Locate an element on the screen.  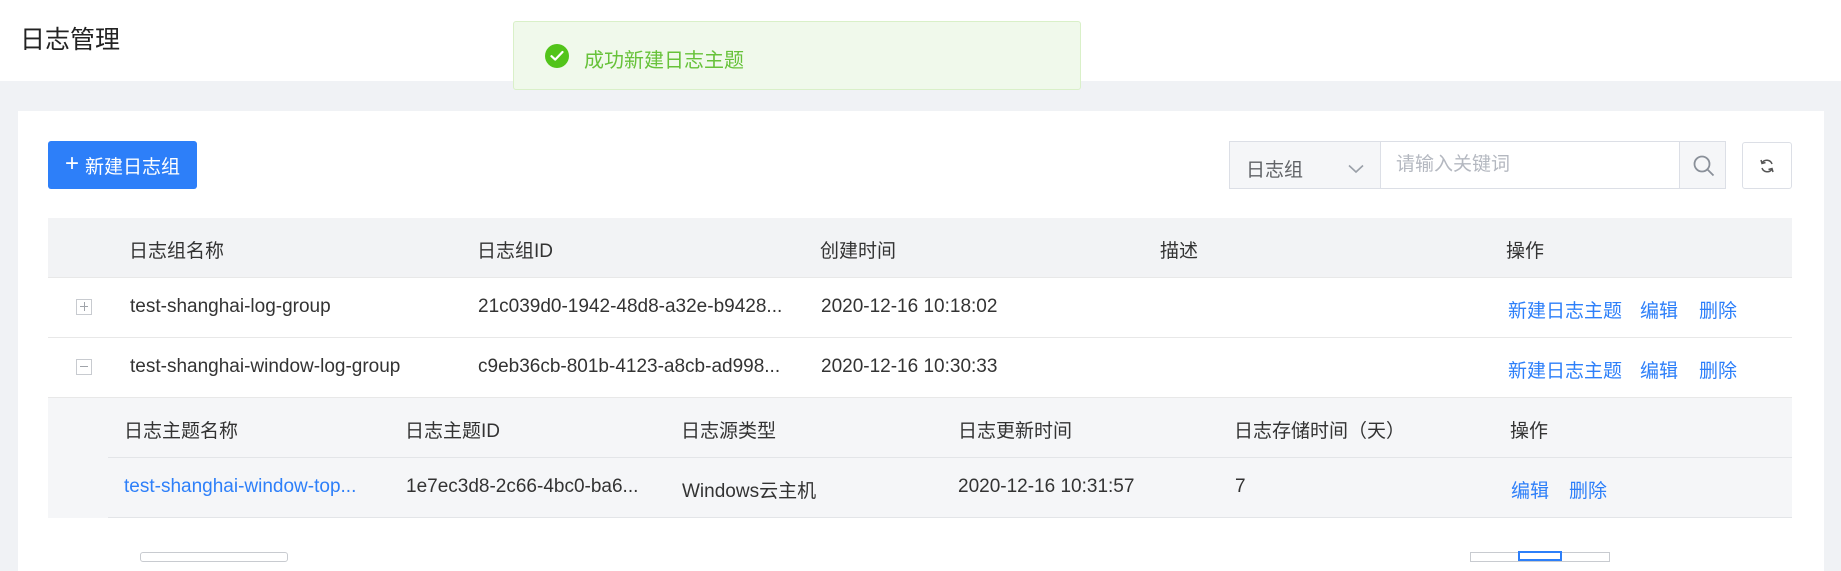
collapse-minus-icon is located at coordinates (84, 367).